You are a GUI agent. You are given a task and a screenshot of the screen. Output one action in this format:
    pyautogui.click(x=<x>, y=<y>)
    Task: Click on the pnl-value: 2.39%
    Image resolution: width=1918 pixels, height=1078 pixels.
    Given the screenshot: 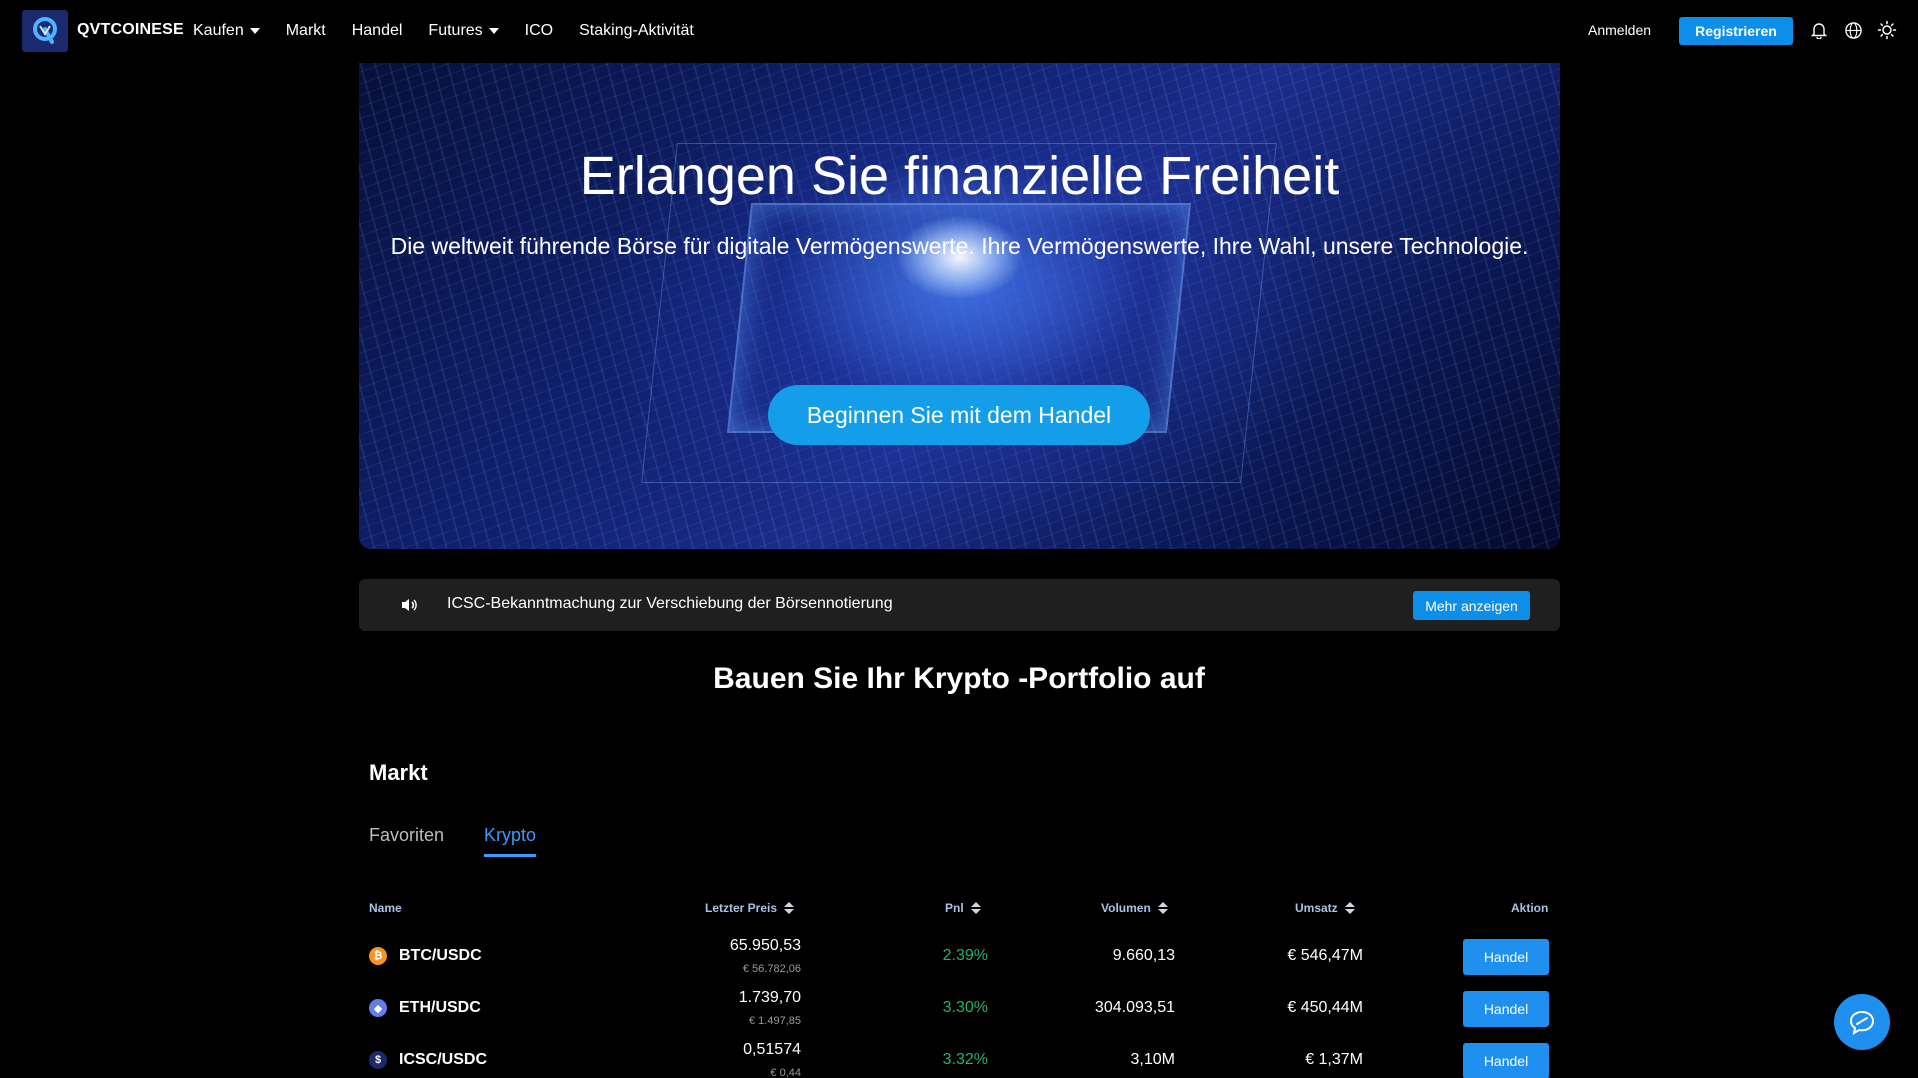 What is the action you would take?
    pyautogui.click(x=965, y=955)
    